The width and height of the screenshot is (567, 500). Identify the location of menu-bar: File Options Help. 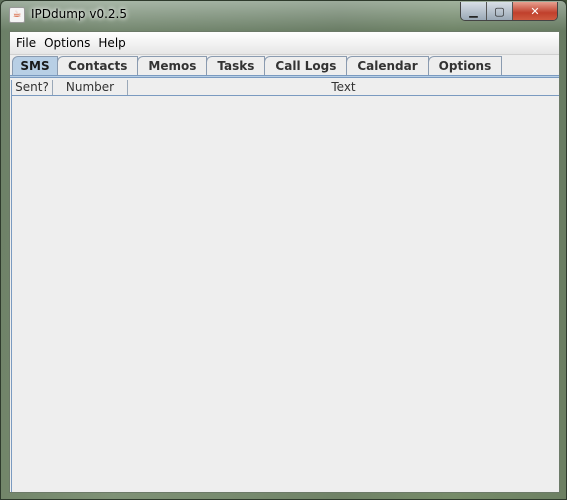
(284, 43).